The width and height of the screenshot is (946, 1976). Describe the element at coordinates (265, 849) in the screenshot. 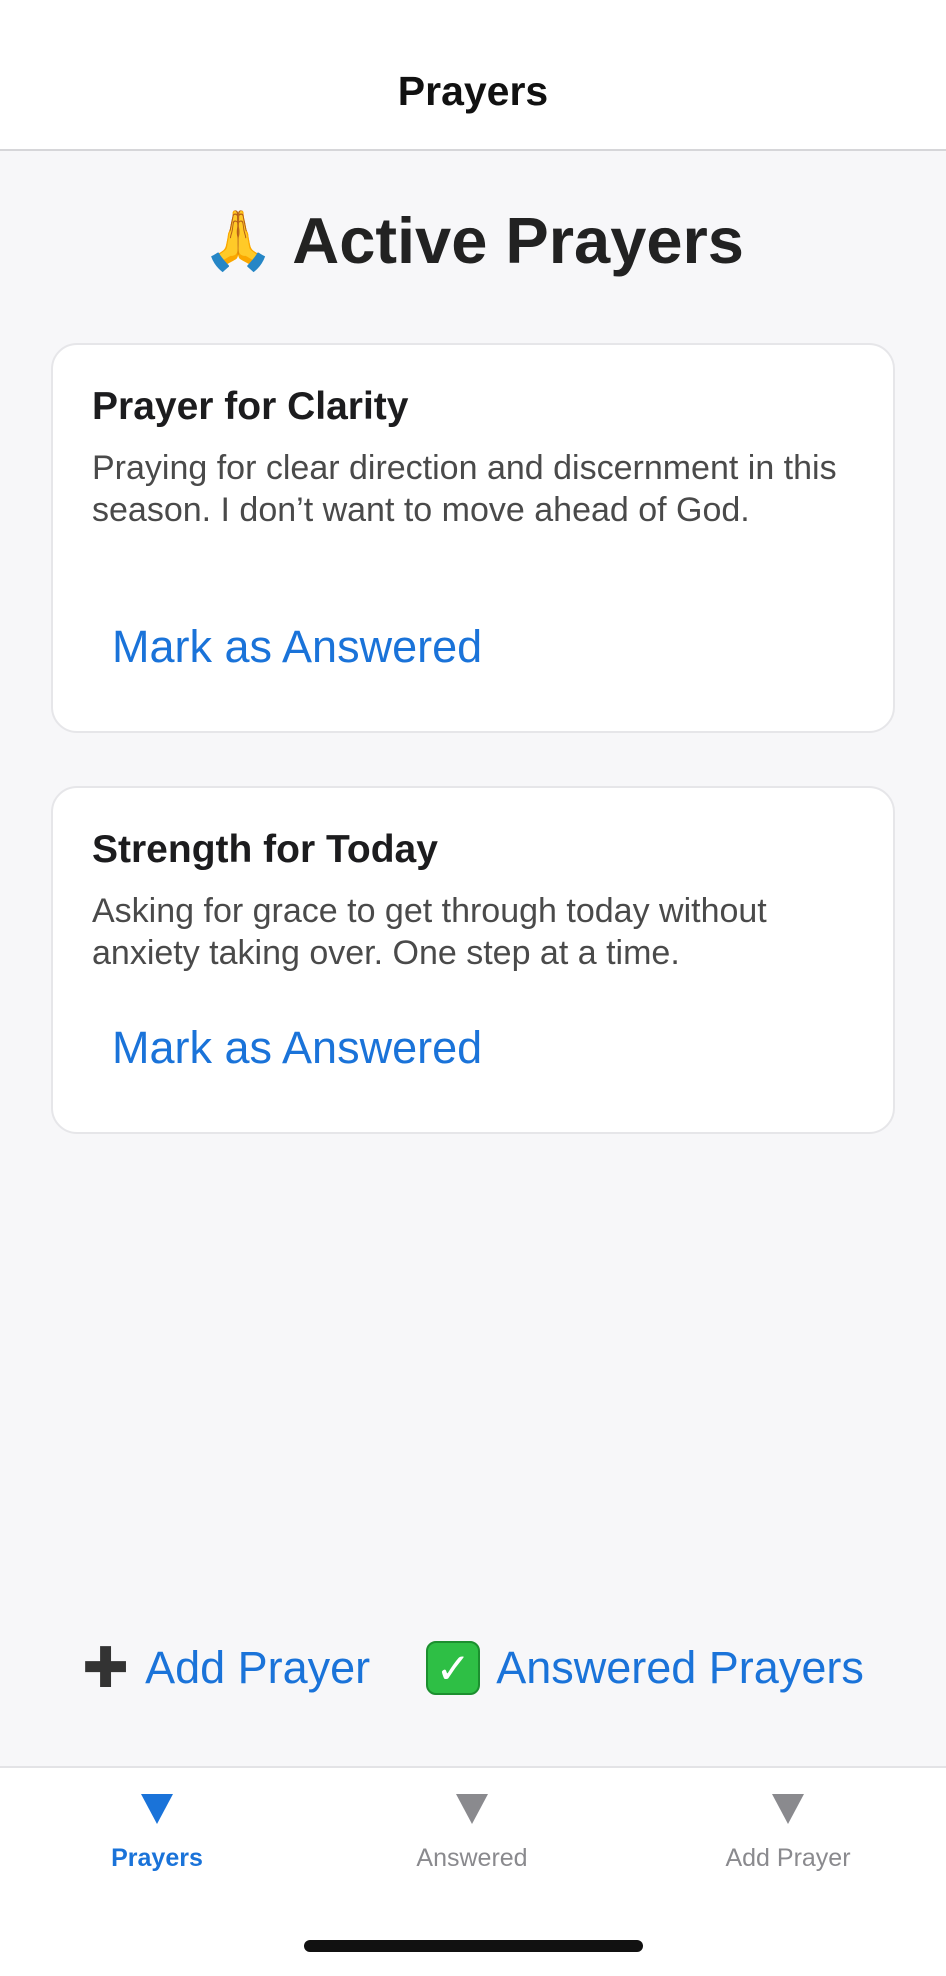

I see `prayer-title: Strength for Today` at that location.